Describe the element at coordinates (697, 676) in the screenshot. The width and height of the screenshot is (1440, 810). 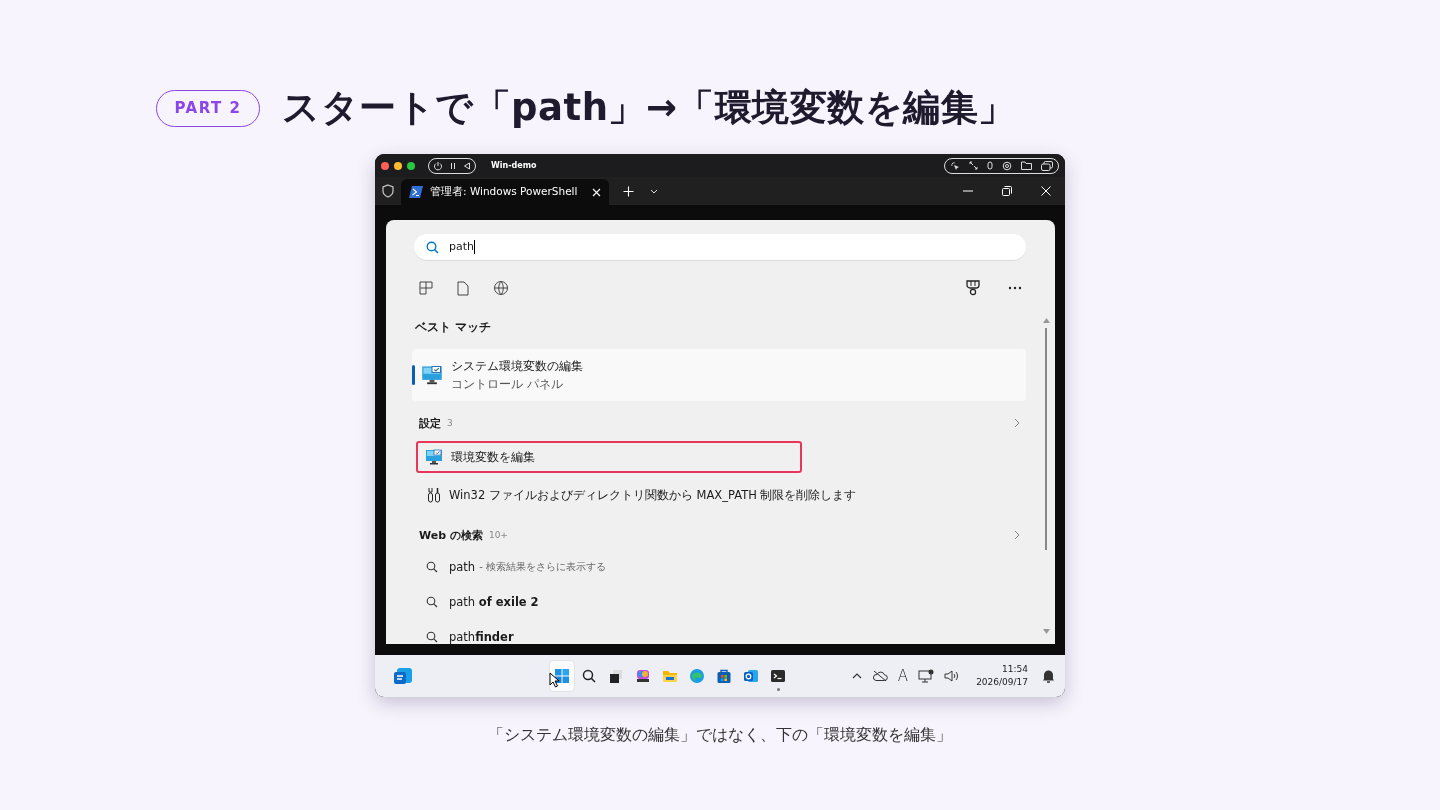
I see `browser-icon` at that location.